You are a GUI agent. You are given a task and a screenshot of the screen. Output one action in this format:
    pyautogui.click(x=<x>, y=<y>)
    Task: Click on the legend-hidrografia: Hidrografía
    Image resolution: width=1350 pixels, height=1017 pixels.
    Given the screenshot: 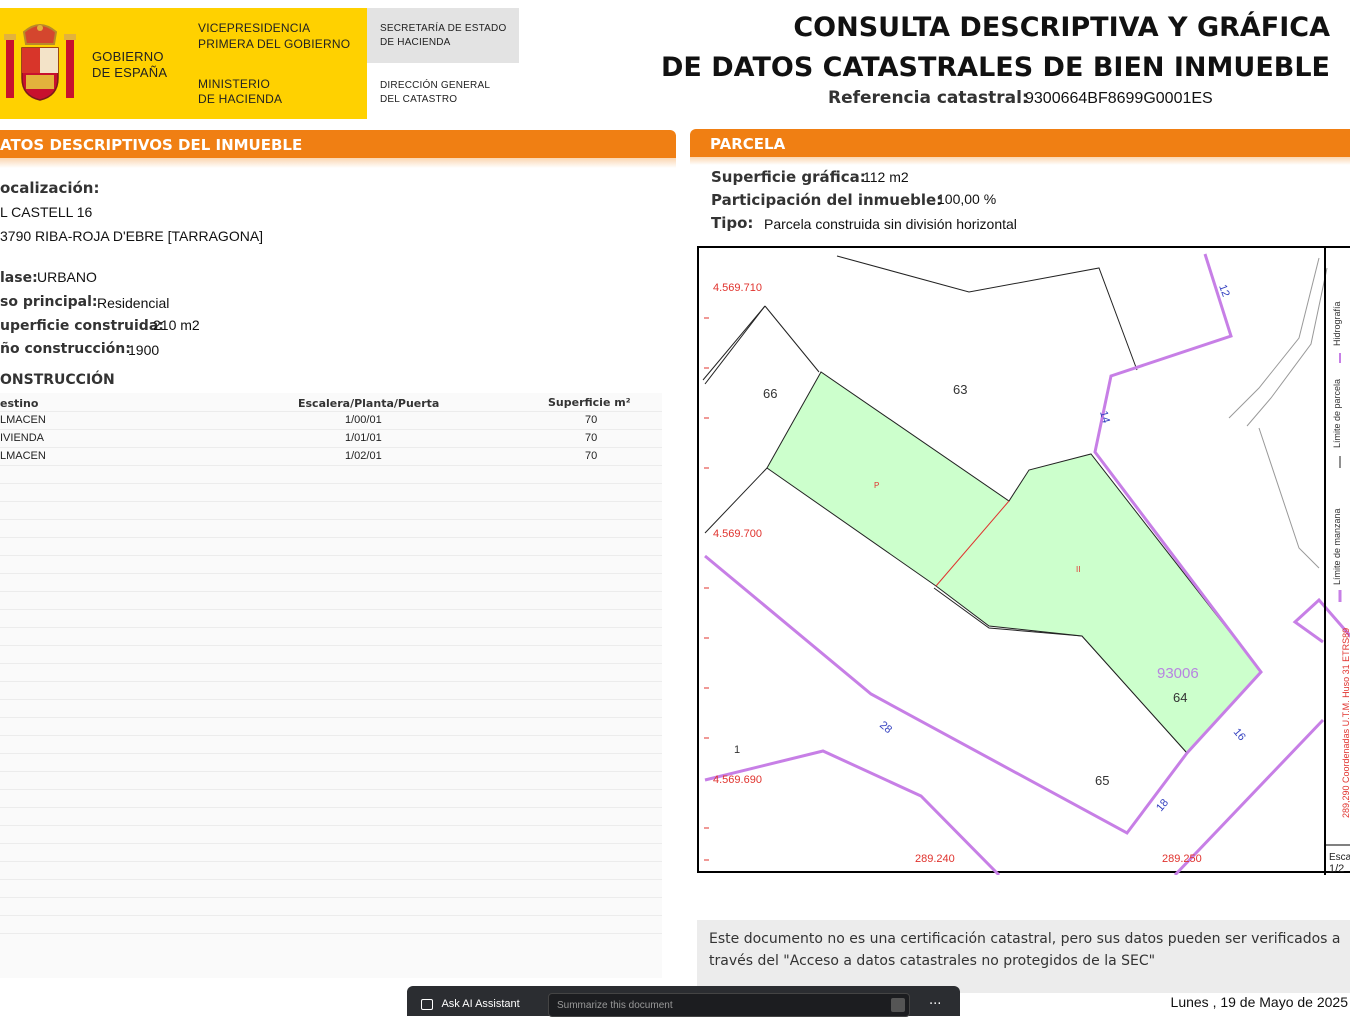 What is the action you would take?
    pyautogui.click(x=1337, y=323)
    